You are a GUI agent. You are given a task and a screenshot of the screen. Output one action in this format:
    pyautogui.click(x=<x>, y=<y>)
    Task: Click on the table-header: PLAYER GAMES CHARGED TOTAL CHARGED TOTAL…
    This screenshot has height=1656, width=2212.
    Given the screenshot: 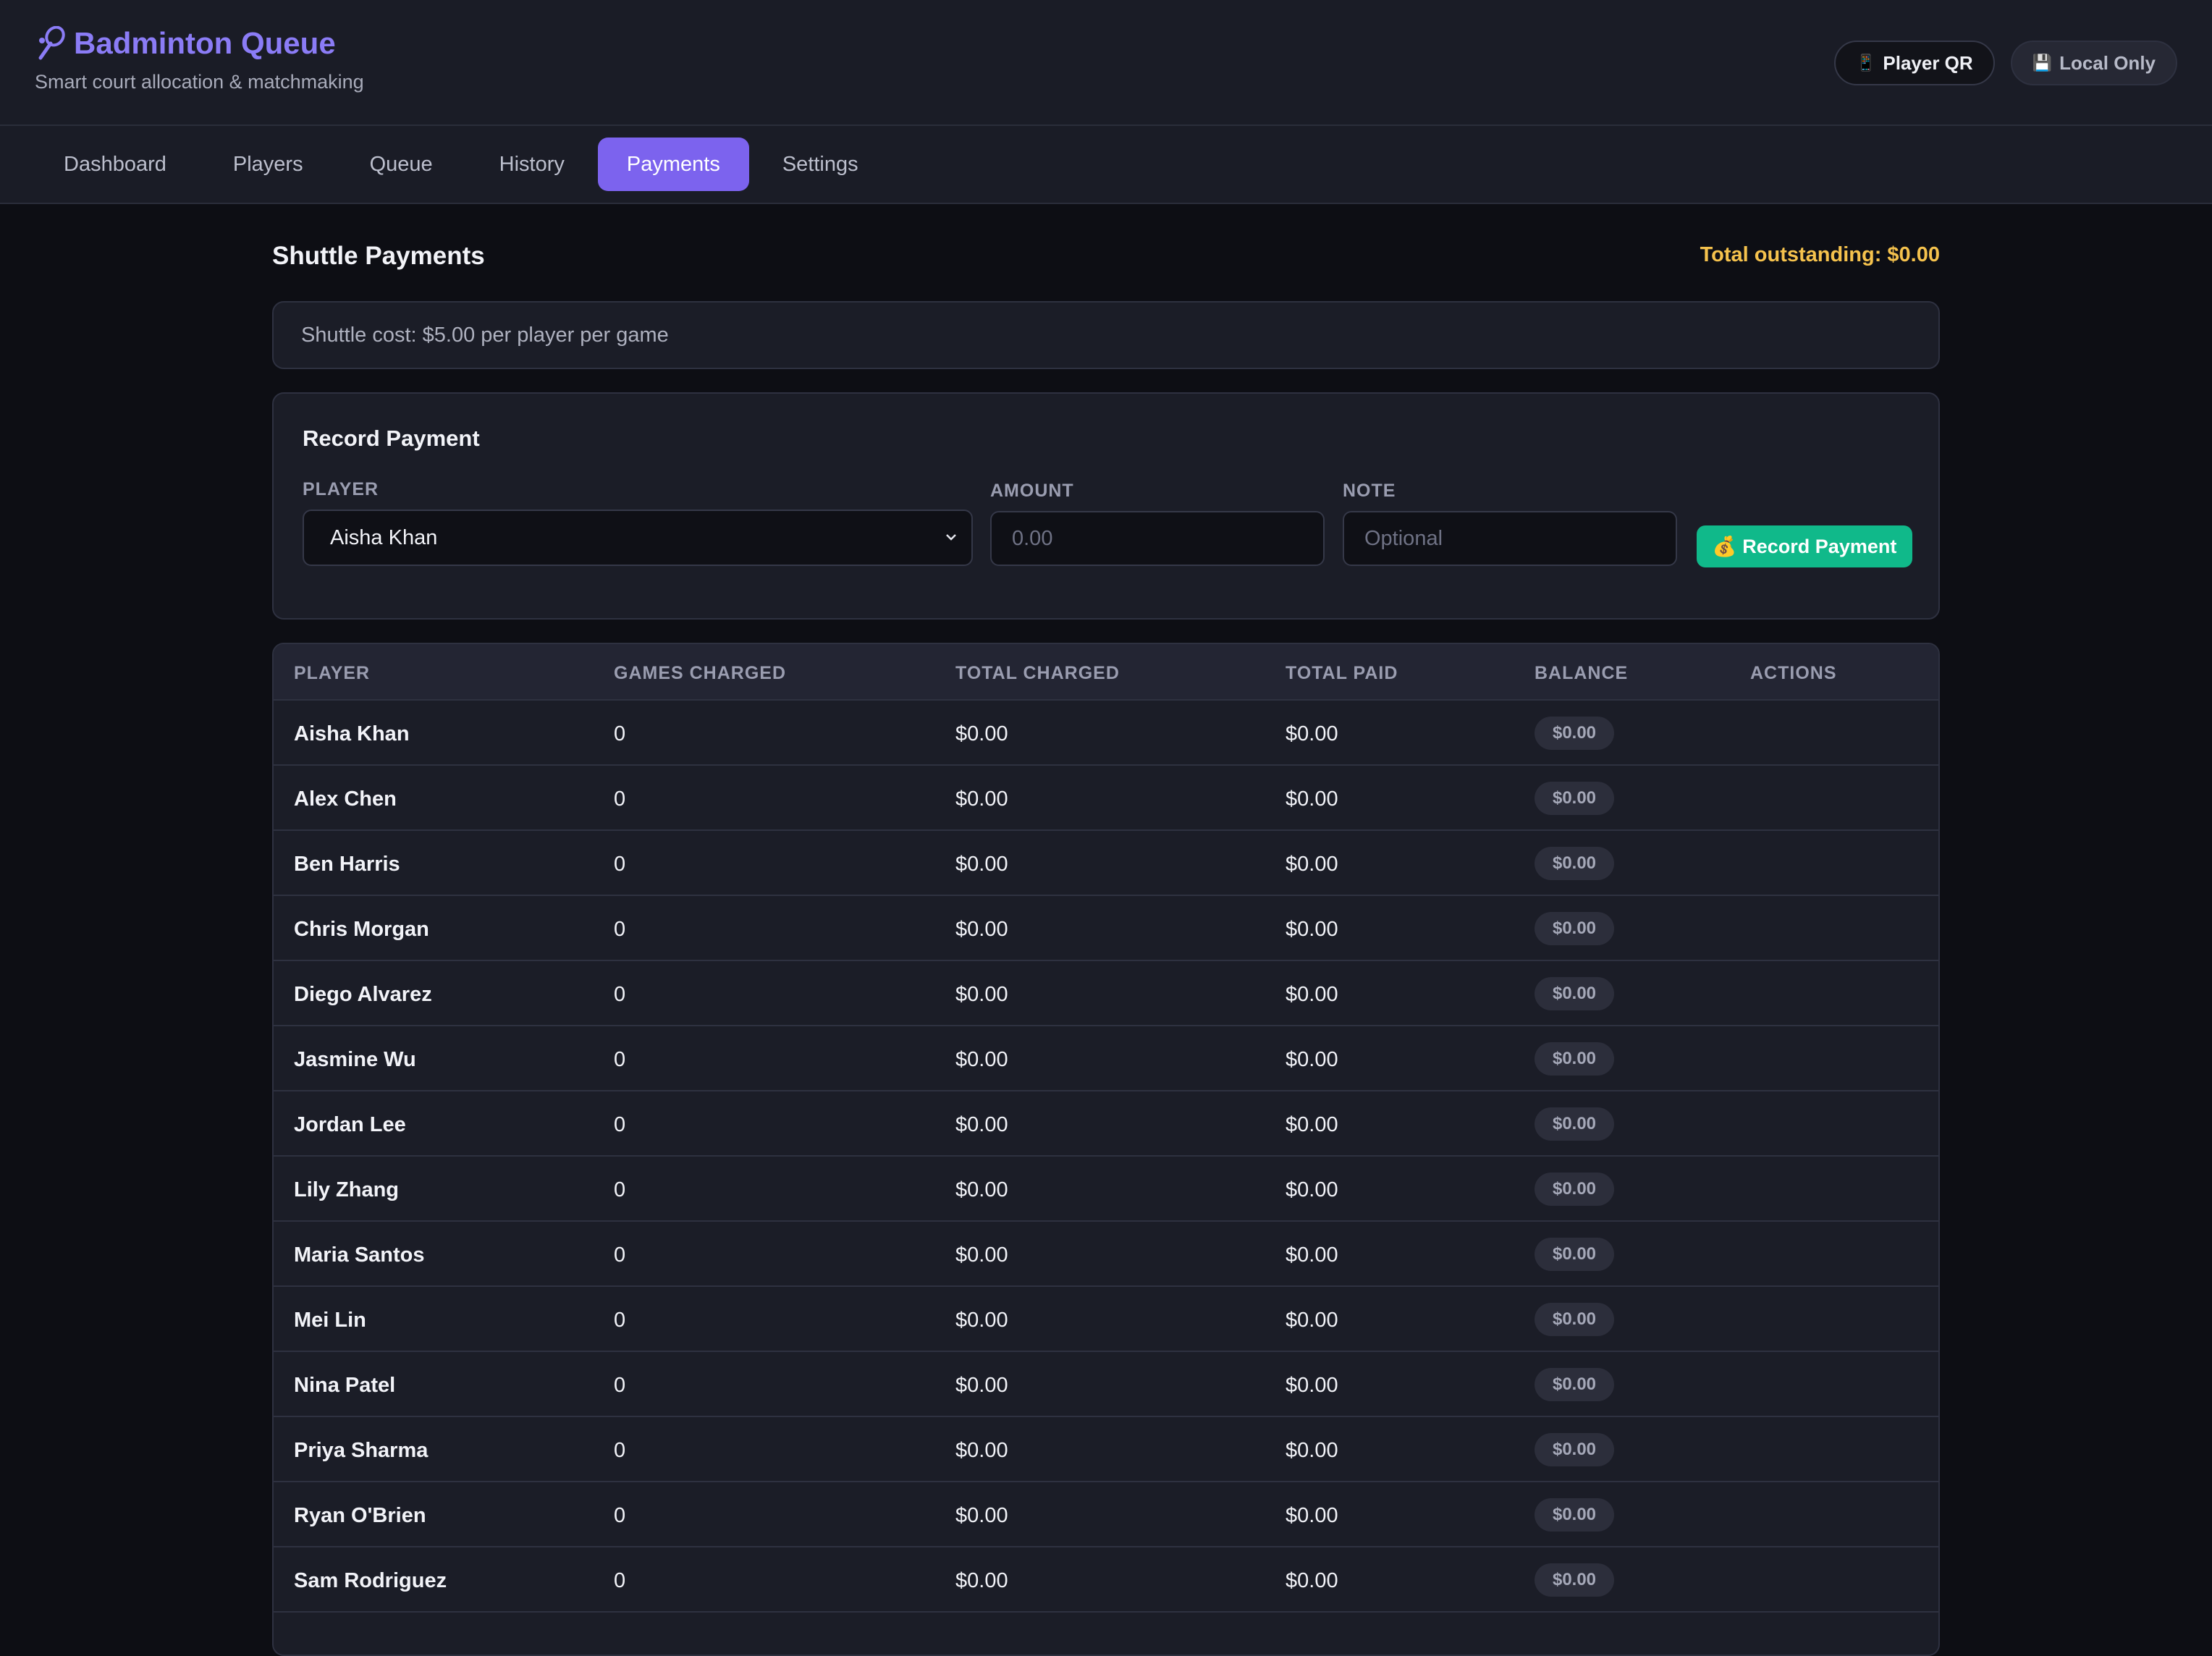 What is the action you would take?
    pyautogui.click(x=1106, y=672)
    